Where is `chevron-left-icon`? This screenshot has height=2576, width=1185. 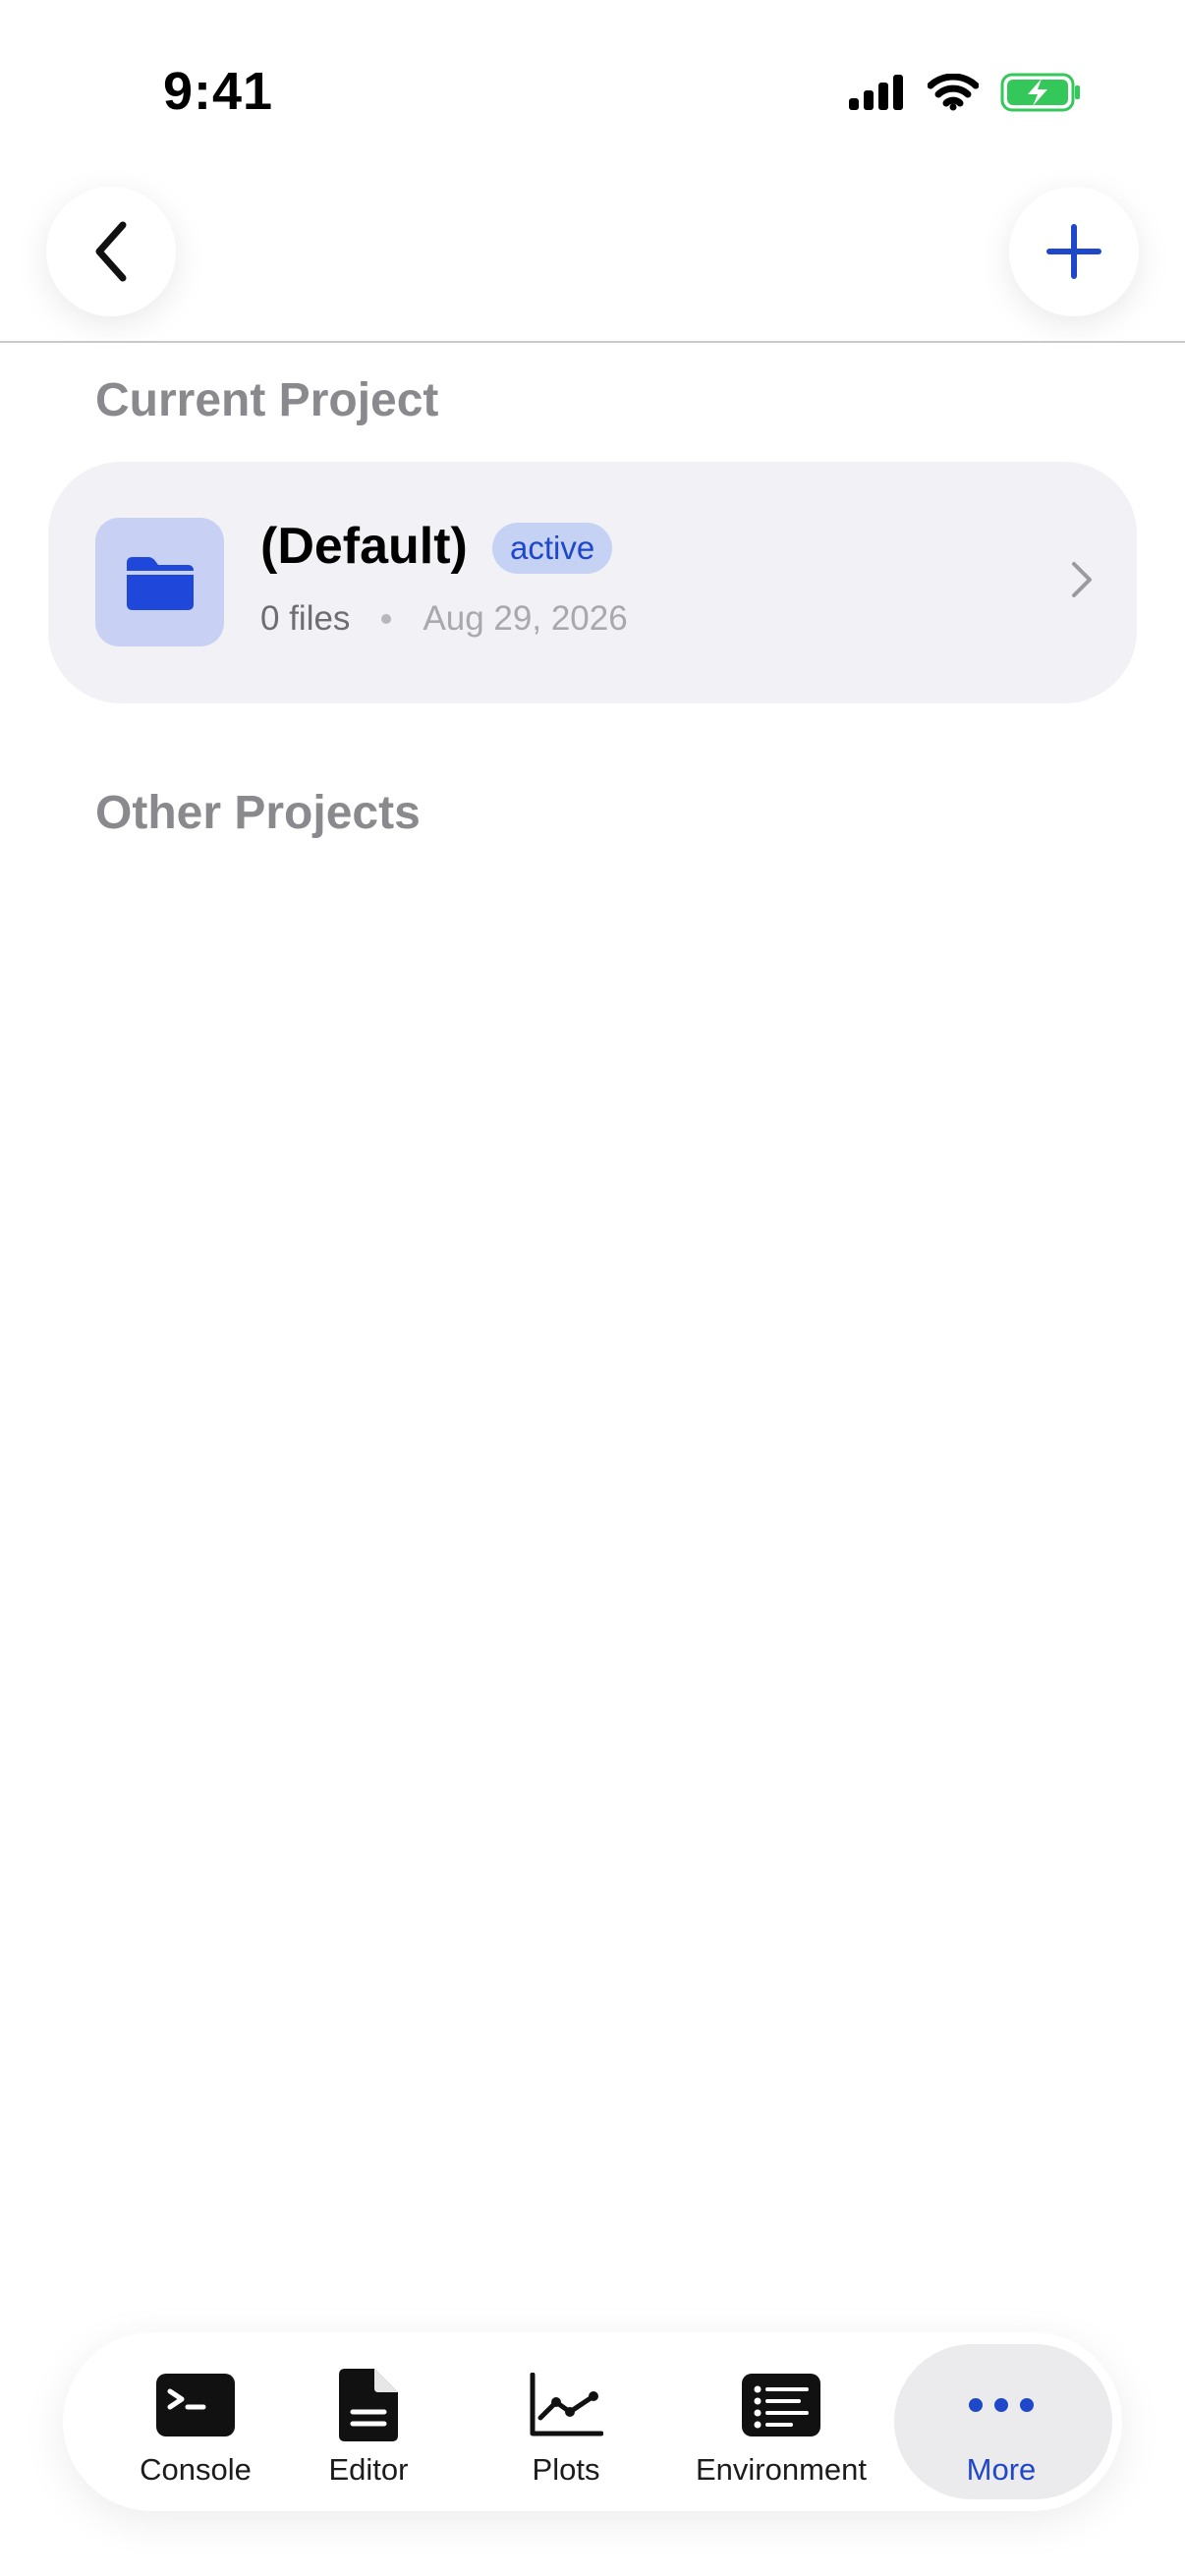
chevron-left-icon is located at coordinates (111, 251).